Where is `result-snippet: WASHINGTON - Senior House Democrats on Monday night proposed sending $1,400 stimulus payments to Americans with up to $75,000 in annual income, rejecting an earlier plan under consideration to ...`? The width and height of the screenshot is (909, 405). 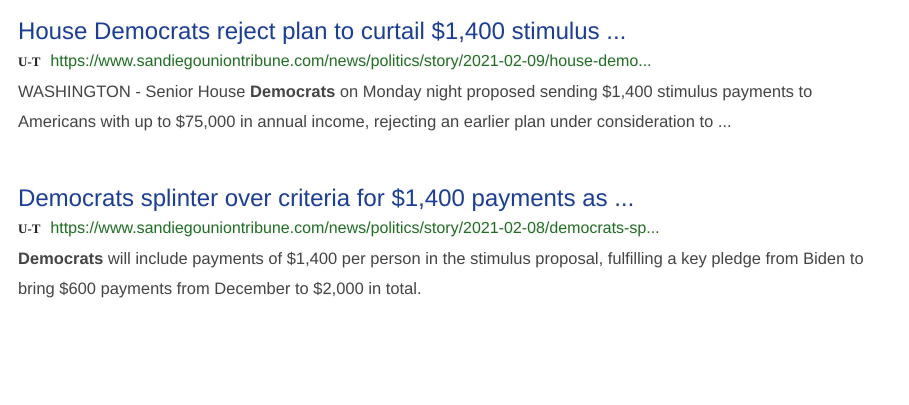 result-snippet: WASHINGTON - Senior House Democrats on Monday night proposed sending $1,400 stimulus payments to Americans with up to $75,000 in annual income, rejecting an earlier plan under consideration to ... is located at coordinates (416, 107).